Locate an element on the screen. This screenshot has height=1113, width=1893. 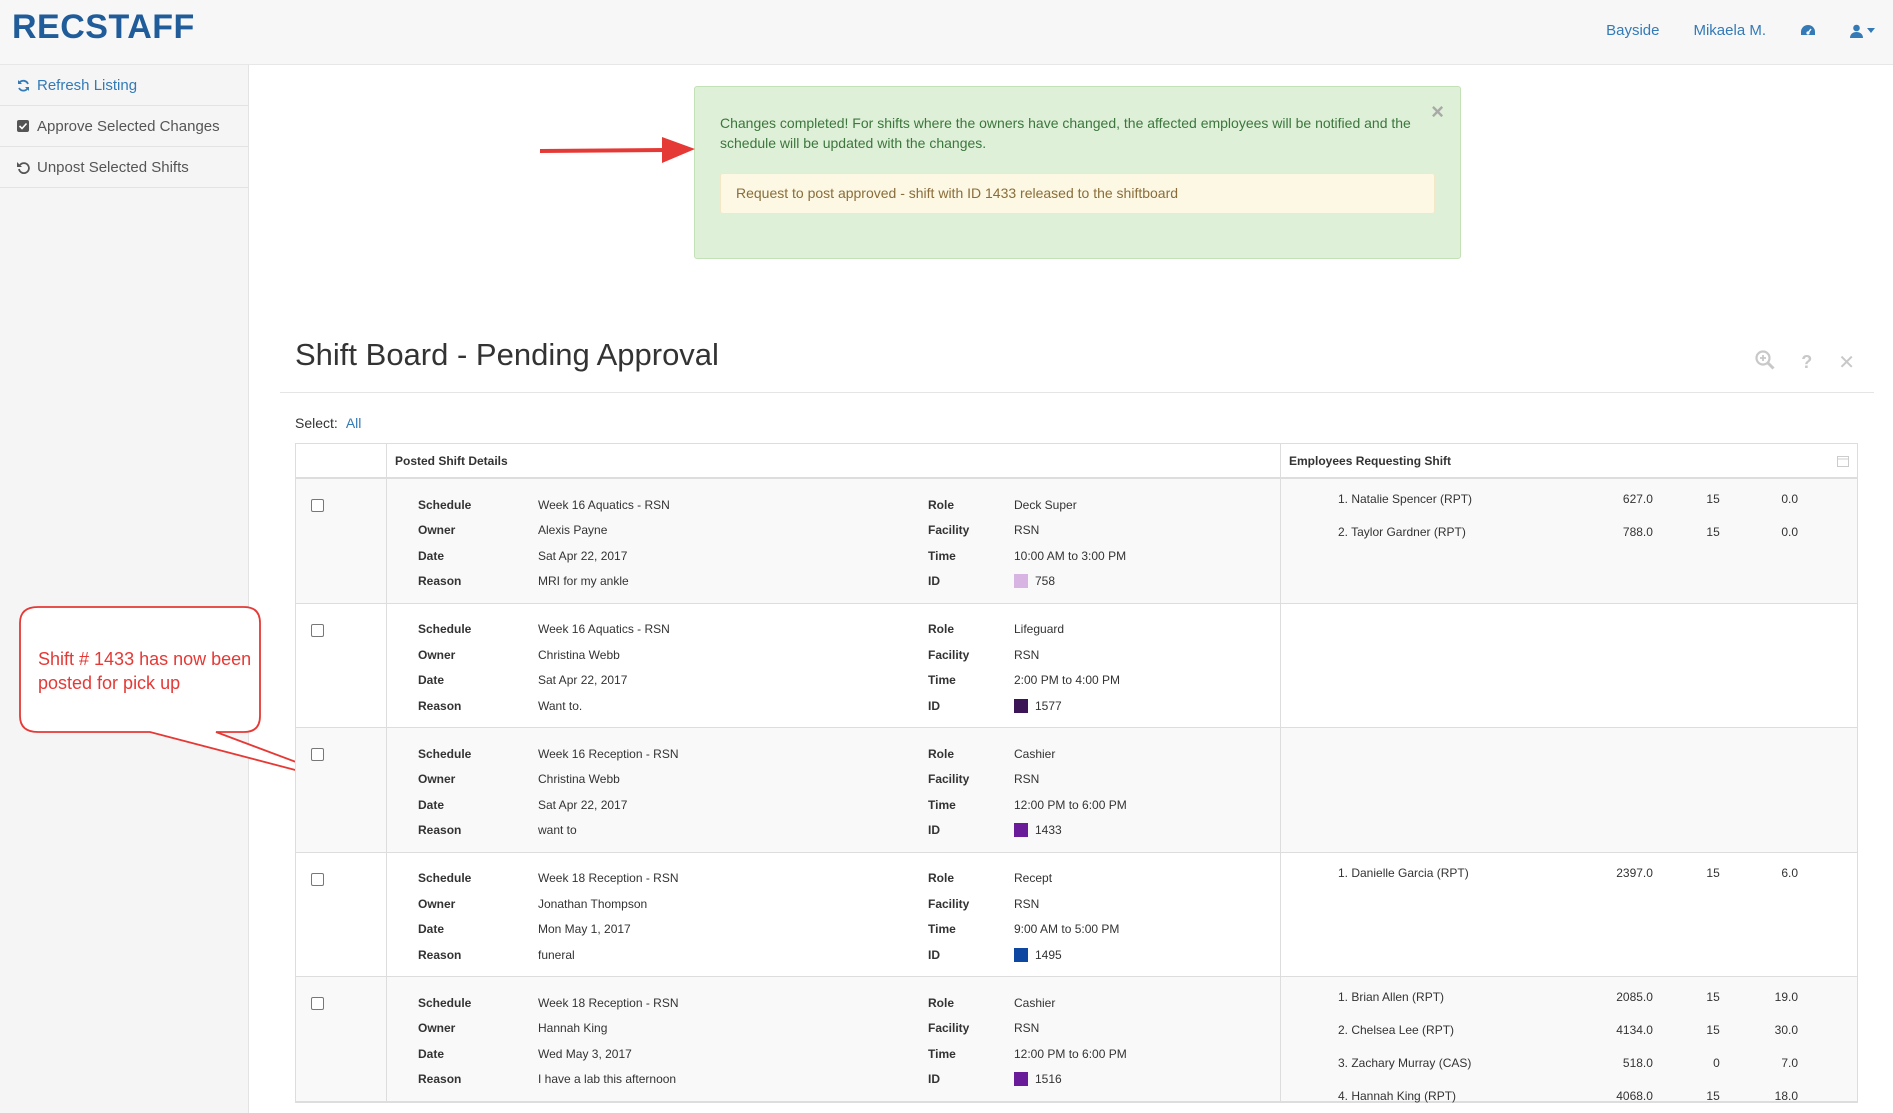
id-value: 758 is located at coordinates (1045, 581).